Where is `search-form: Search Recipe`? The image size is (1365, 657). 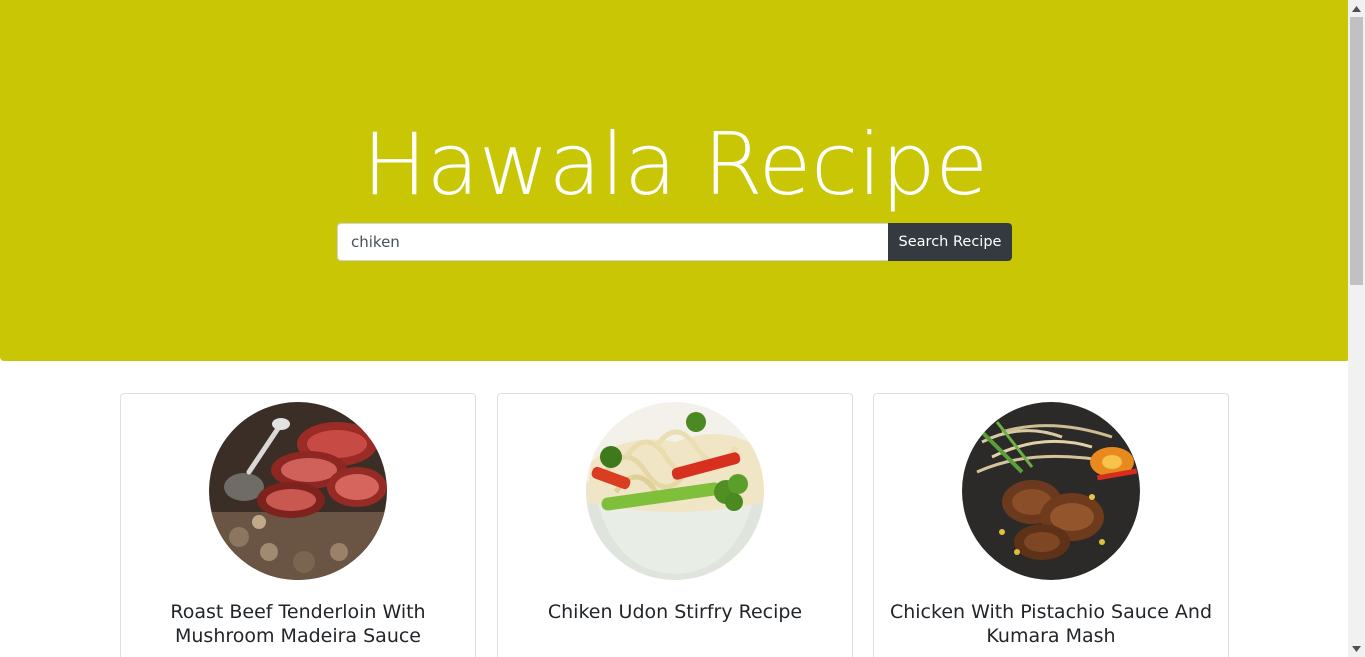
search-form: Search Recipe is located at coordinates (674, 242).